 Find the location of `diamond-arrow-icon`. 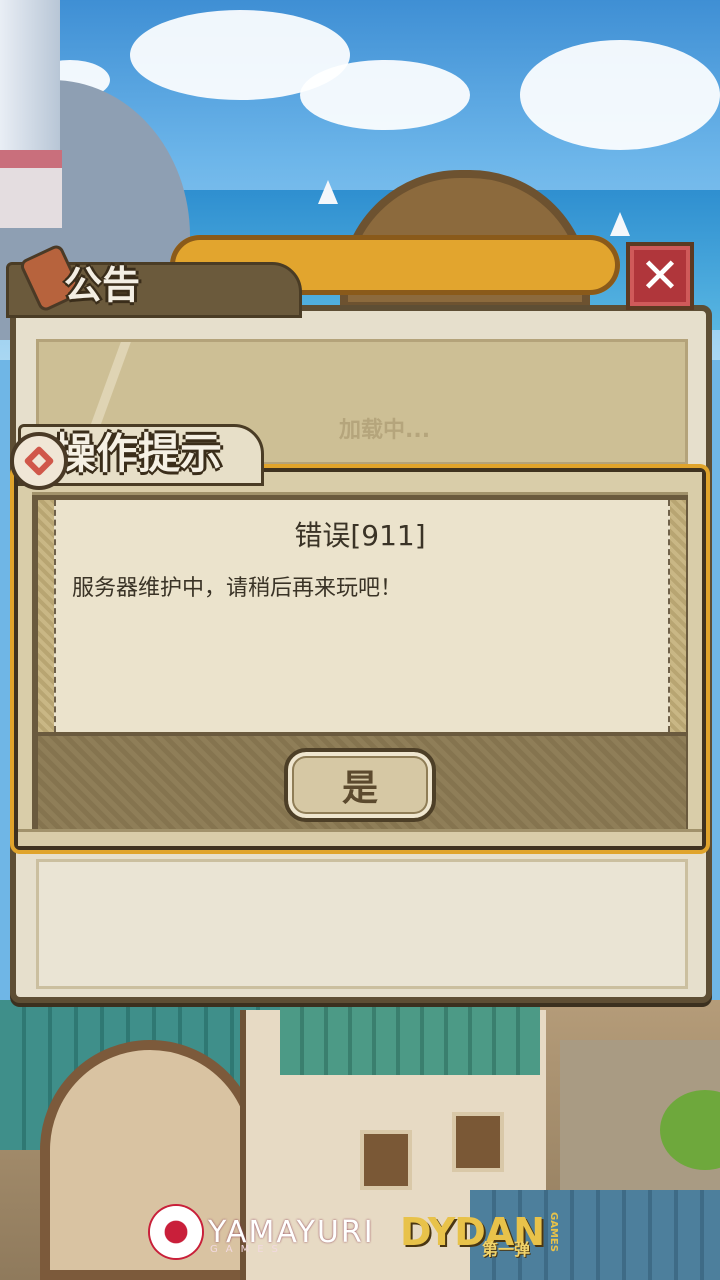

diamond-arrow-icon is located at coordinates (39, 461).